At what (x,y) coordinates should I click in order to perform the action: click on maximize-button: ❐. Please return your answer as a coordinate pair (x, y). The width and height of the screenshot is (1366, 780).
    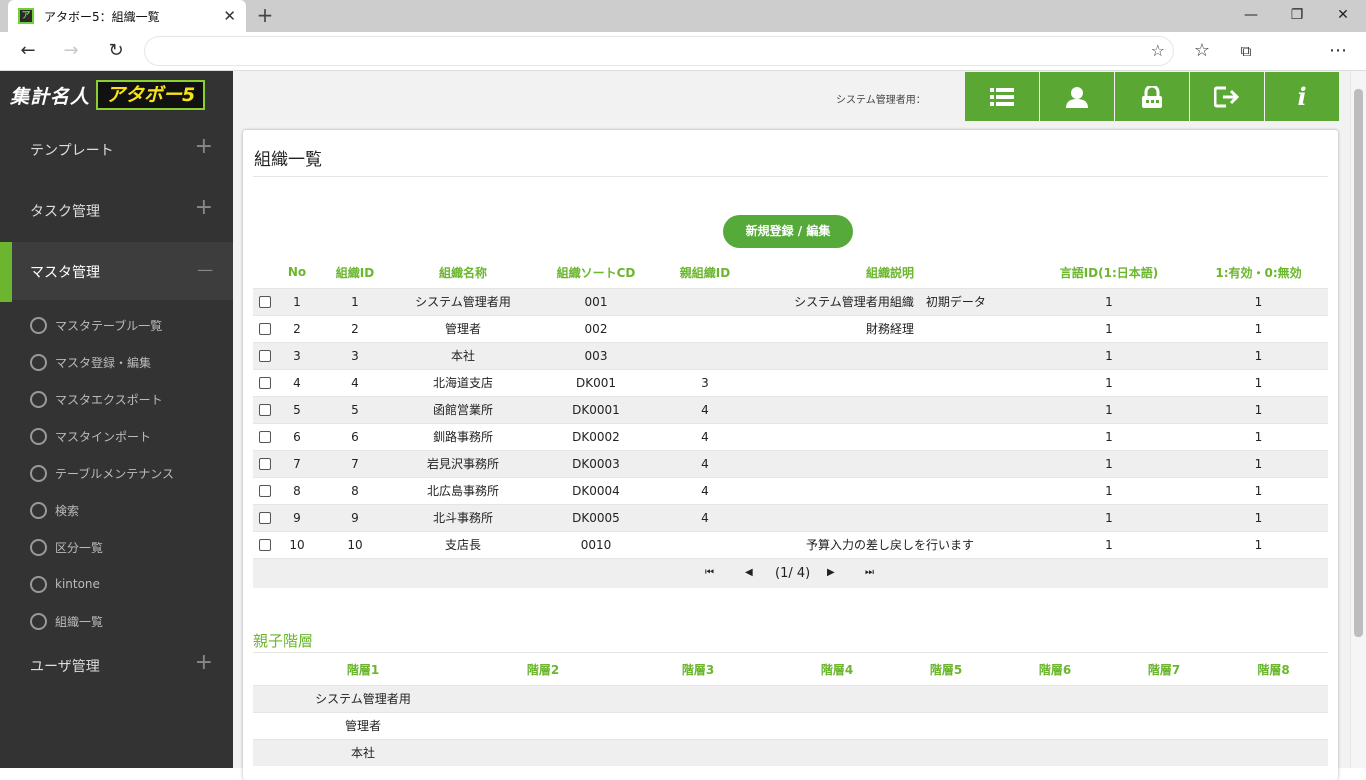
    Looking at the image, I should click on (1297, 15).